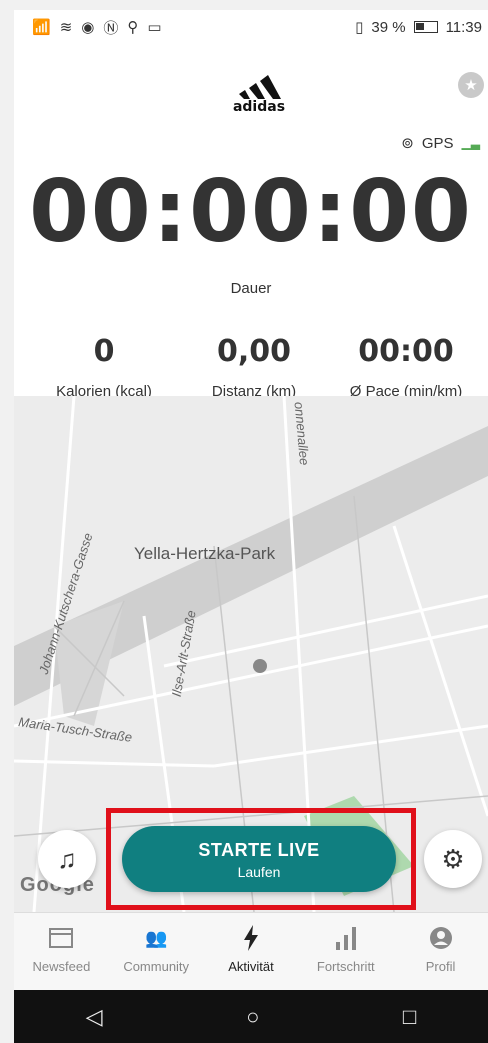  What do you see at coordinates (425, 27) in the screenshot?
I see `battery-icon` at bounding box center [425, 27].